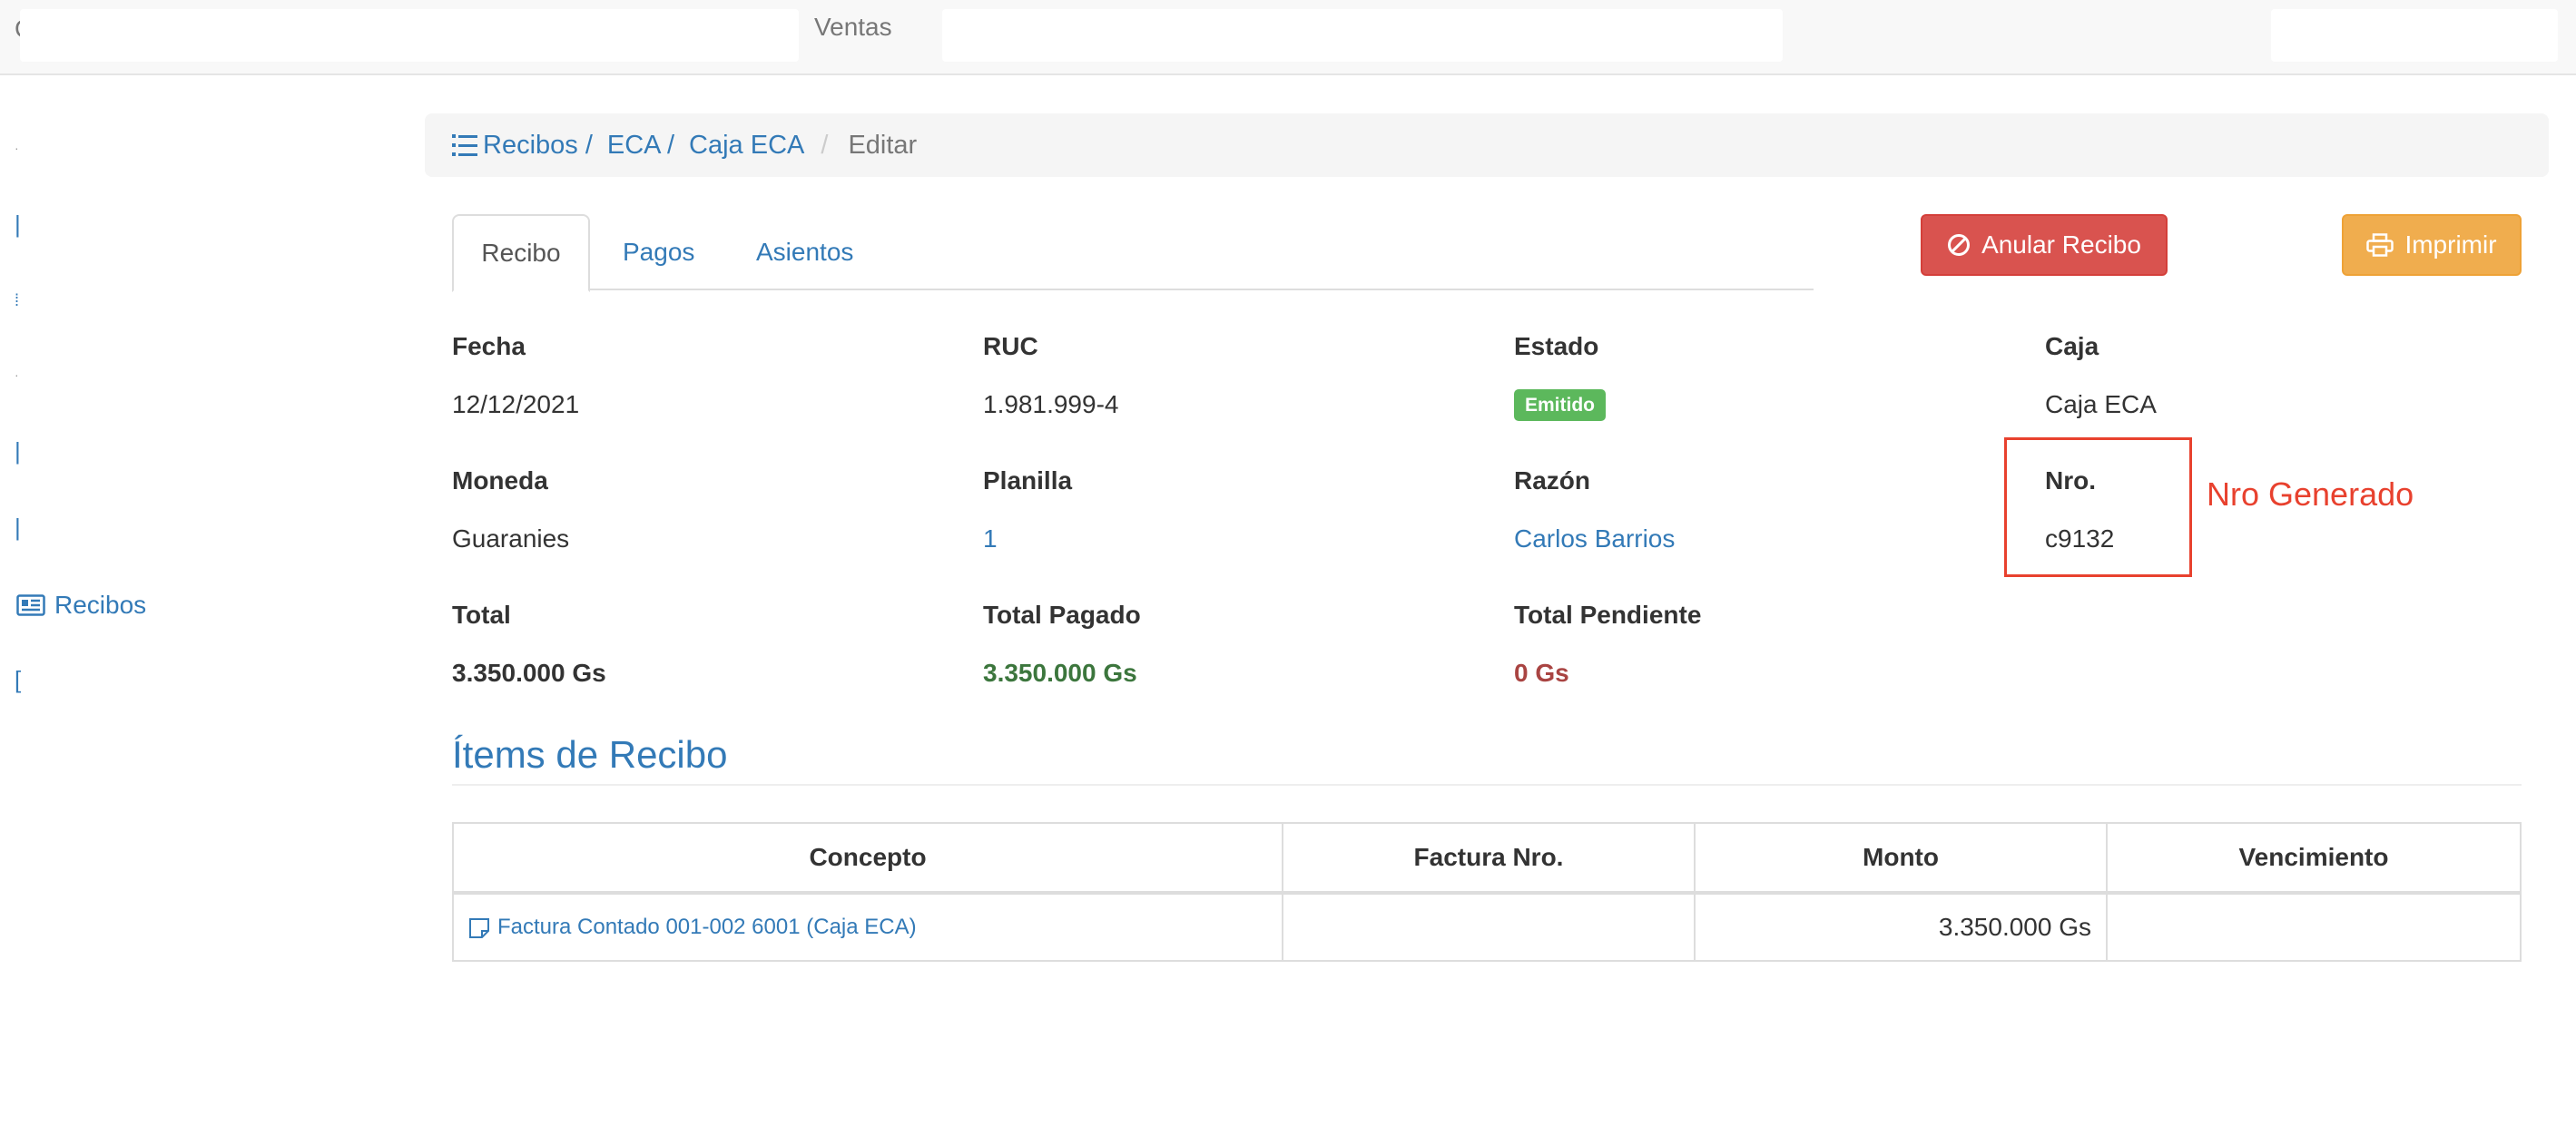 The image size is (2576, 1136). What do you see at coordinates (2072, 346) in the screenshot?
I see `caja-label: Caja` at bounding box center [2072, 346].